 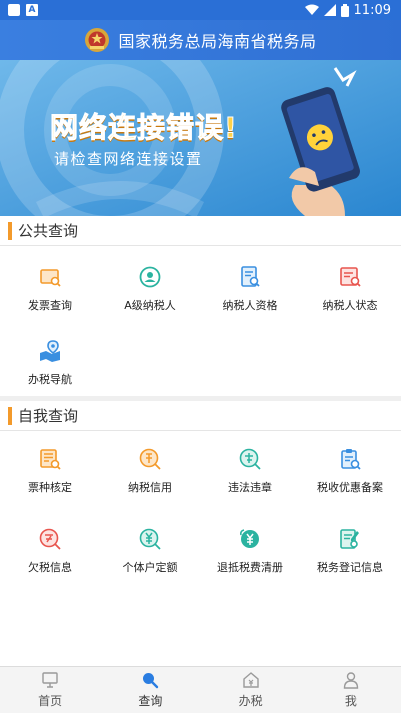 I want to click on app-header: 国家税务总局海南省税务局, so click(x=200, y=40).